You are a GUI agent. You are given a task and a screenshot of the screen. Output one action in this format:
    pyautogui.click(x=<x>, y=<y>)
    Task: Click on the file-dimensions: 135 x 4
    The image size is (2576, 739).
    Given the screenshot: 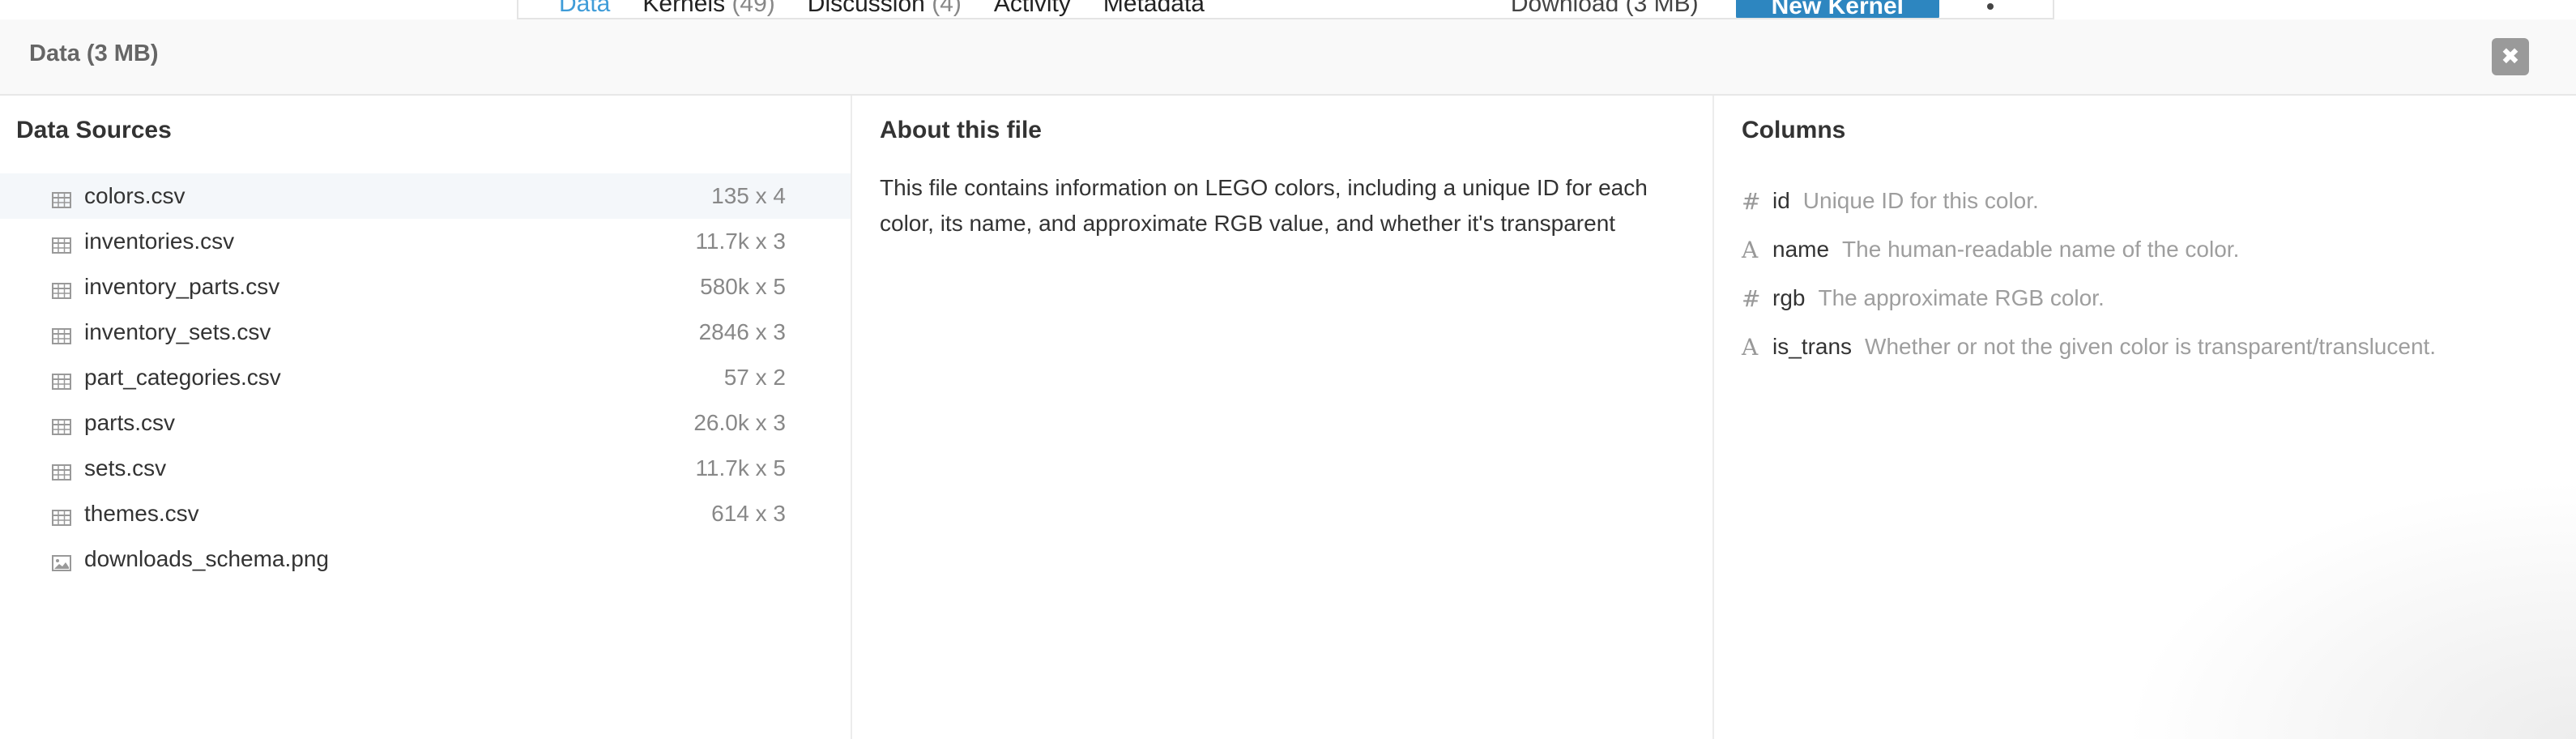 What is the action you would take?
    pyautogui.click(x=749, y=195)
    